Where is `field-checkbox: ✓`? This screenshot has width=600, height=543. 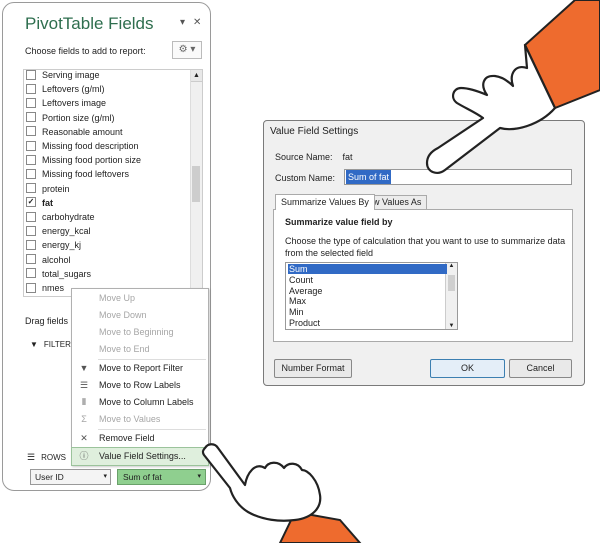
field-checkbox: ✓ is located at coordinates (31, 202).